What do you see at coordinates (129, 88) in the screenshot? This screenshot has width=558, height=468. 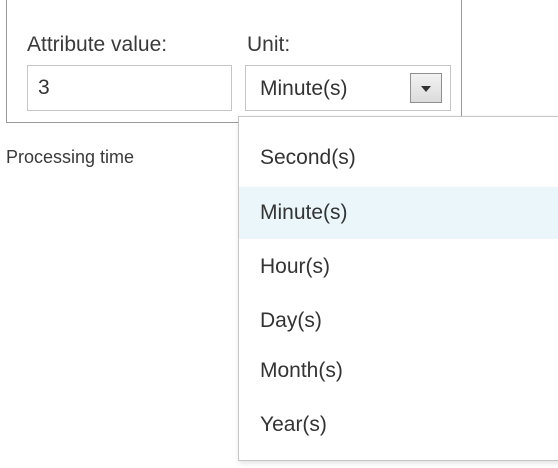 I see `attribute-value-input: 3` at bounding box center [129, 88].